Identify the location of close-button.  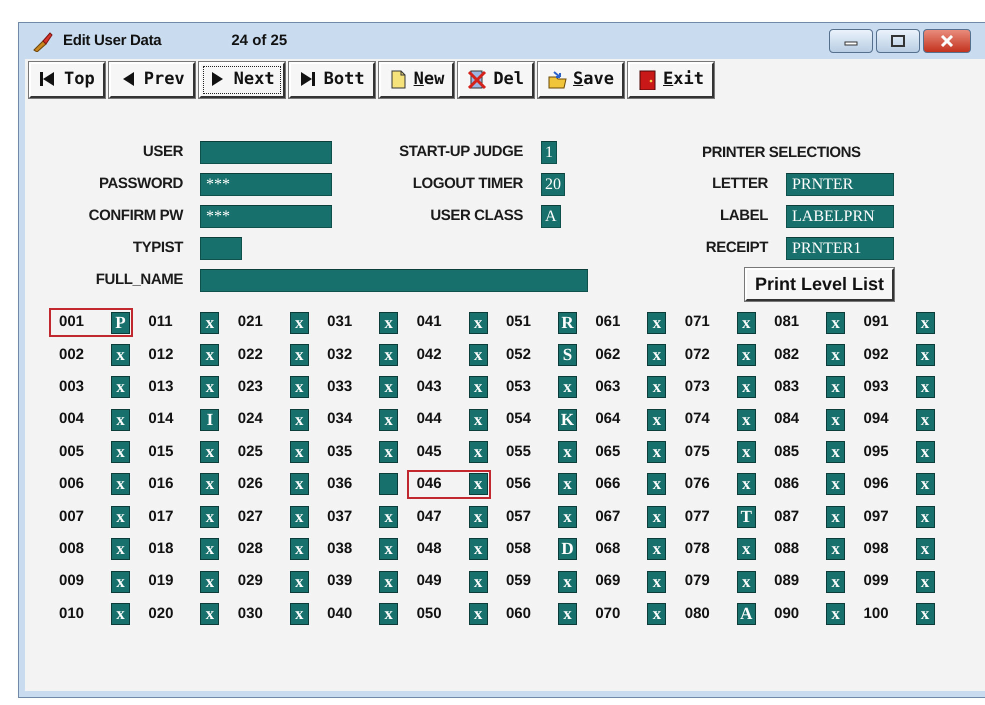
(947, 41).